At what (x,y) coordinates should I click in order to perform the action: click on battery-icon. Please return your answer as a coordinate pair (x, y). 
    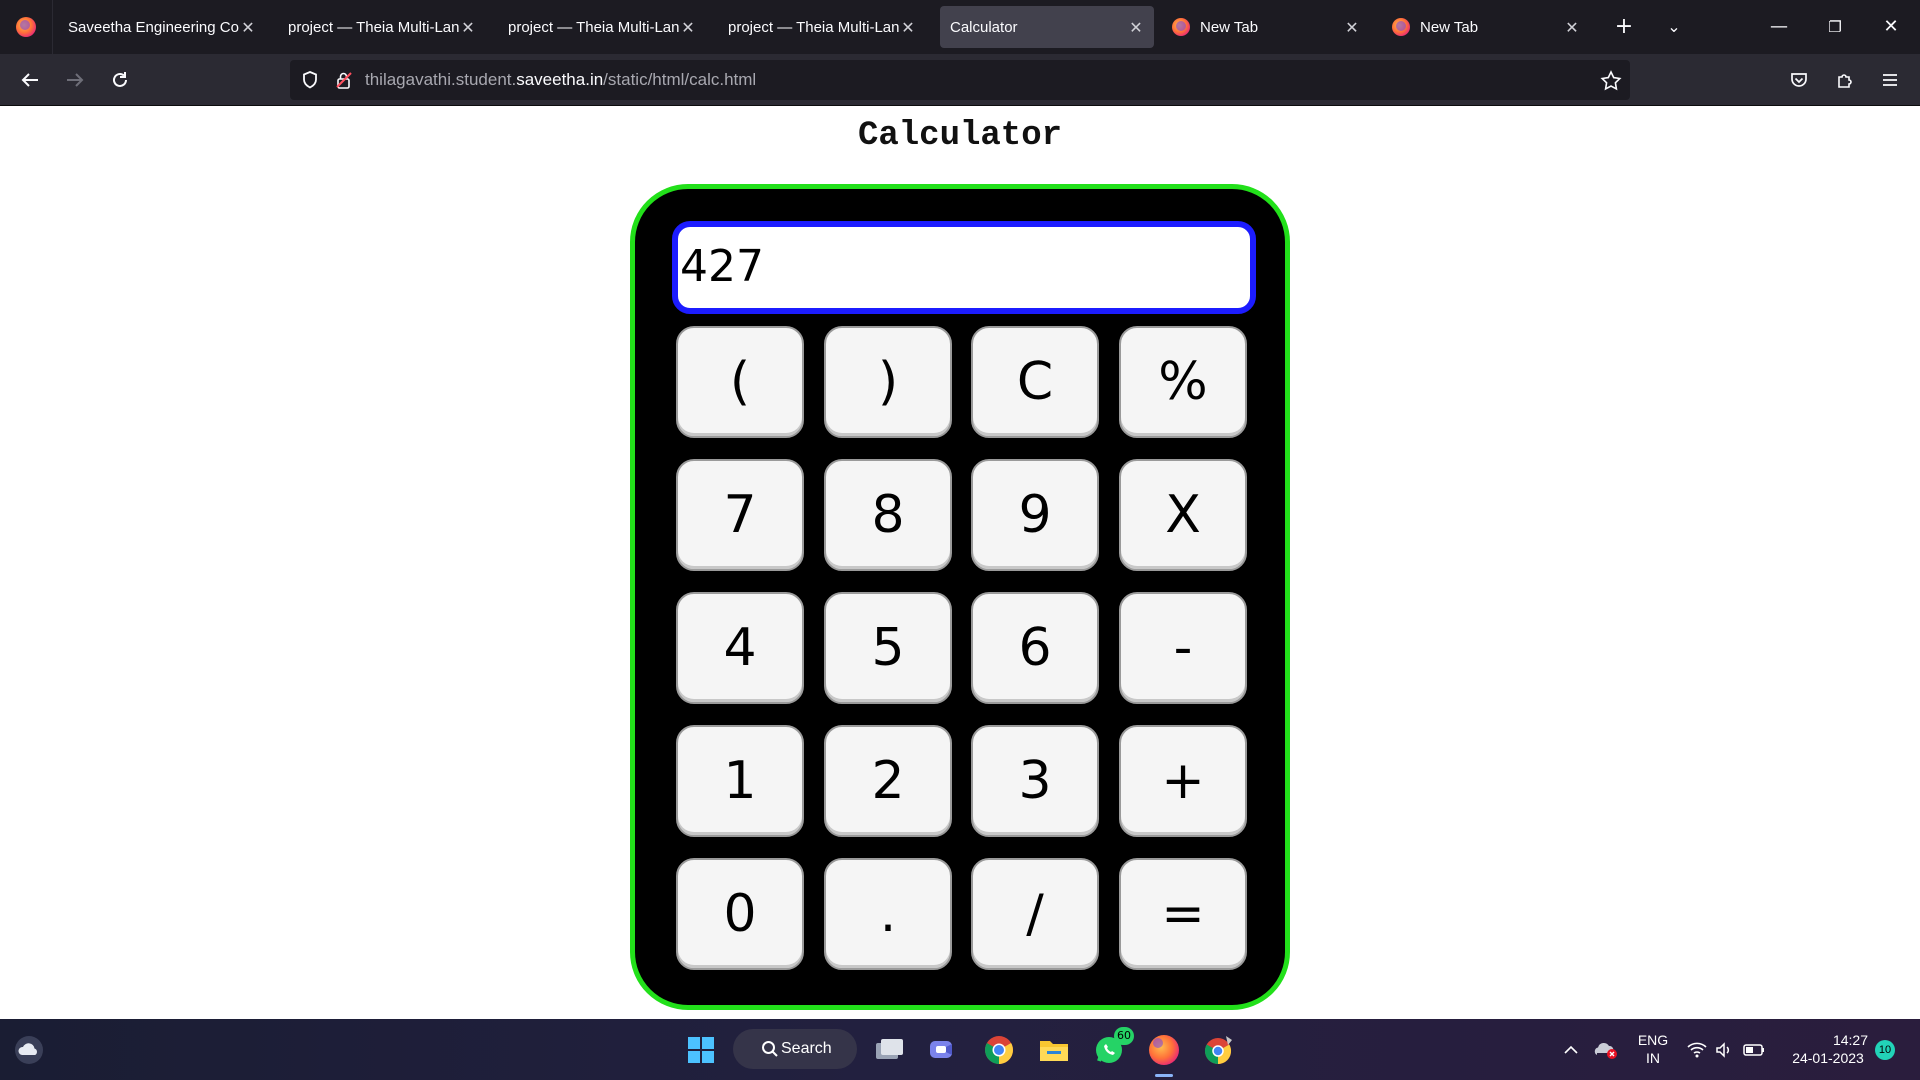
    Looking at the image, I should click on (1753, 1050).